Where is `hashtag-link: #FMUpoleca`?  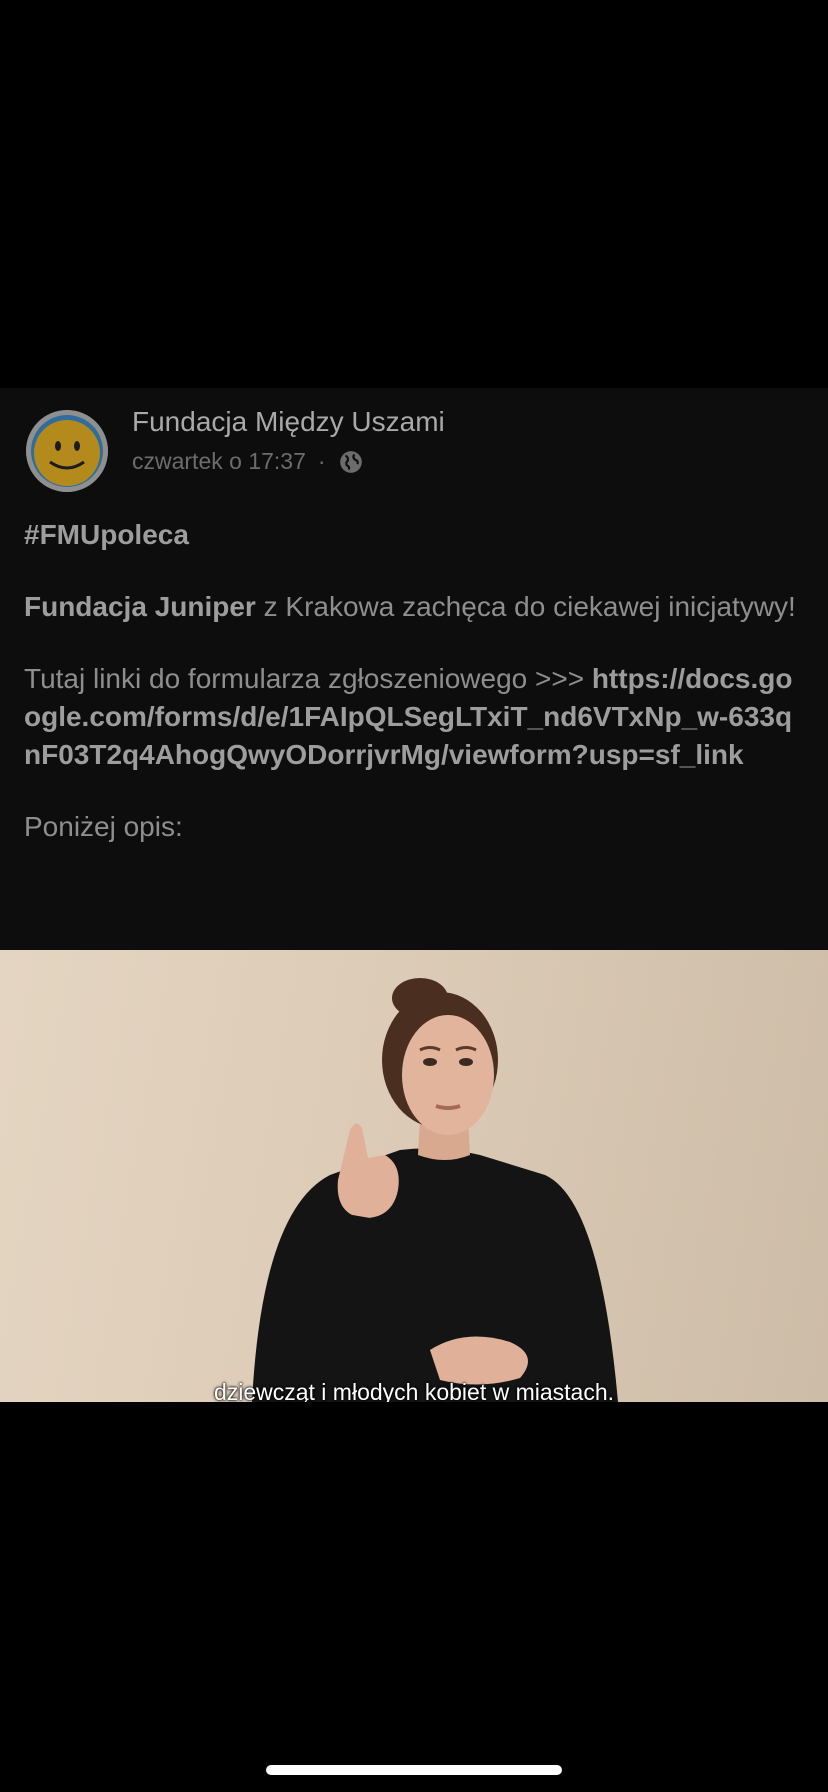
hashtag-link: #FMUpoleca is located at coordinates (106, 534).